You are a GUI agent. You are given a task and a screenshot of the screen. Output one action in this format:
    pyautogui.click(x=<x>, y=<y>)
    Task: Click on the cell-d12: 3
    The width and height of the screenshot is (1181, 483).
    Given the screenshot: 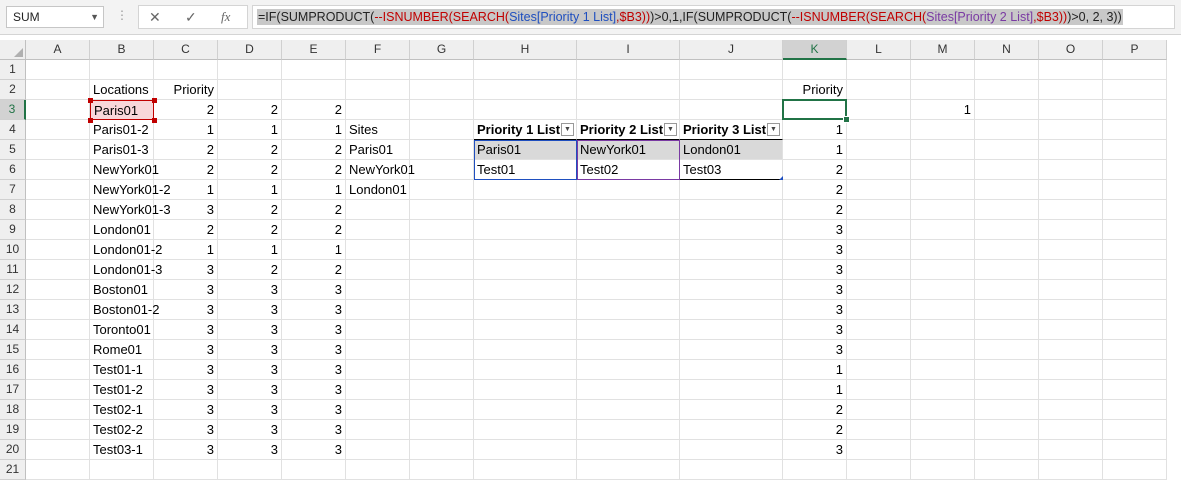 What is the action you would take?
    pyautogui.click(x=250, y=290)
    